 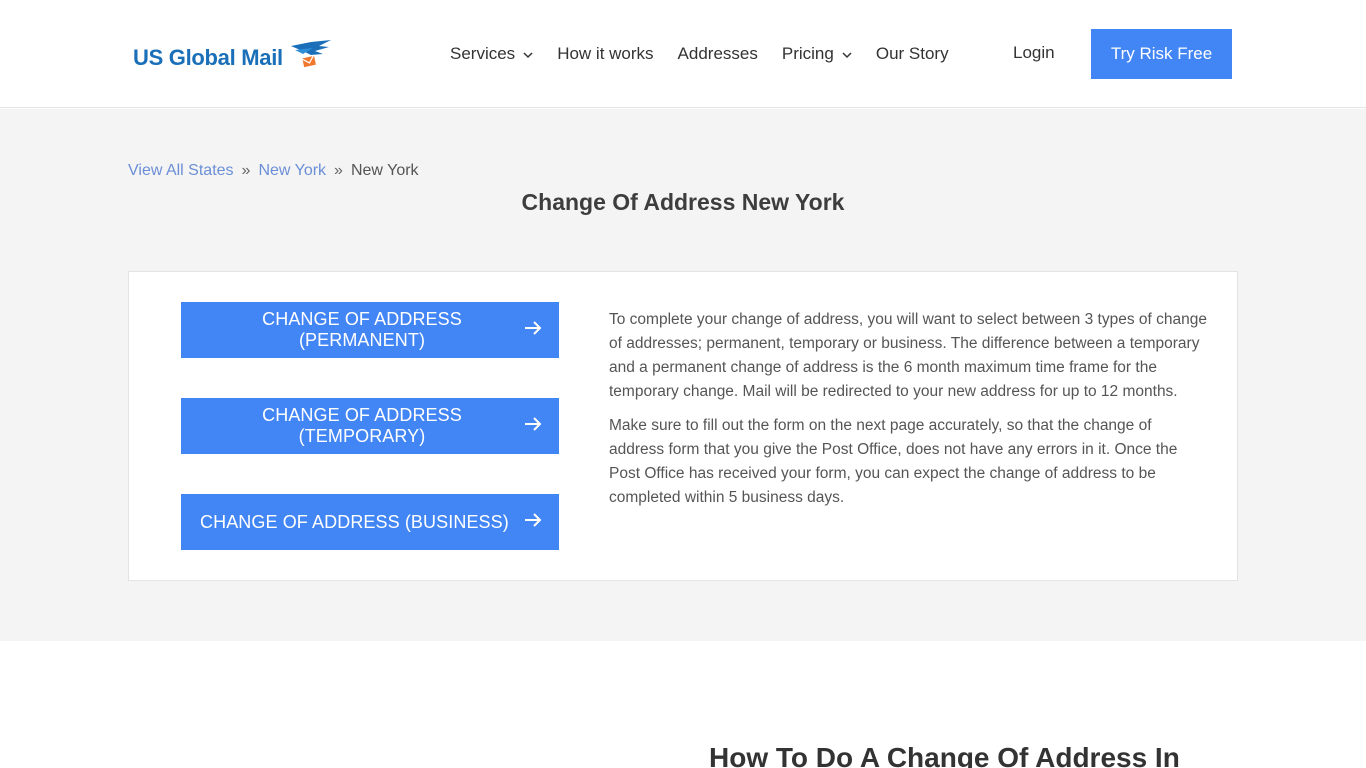 What do you see at coordinates (311, 57) in the screenshot?
I see `eagle-icon` at bounding box center [311, 57].